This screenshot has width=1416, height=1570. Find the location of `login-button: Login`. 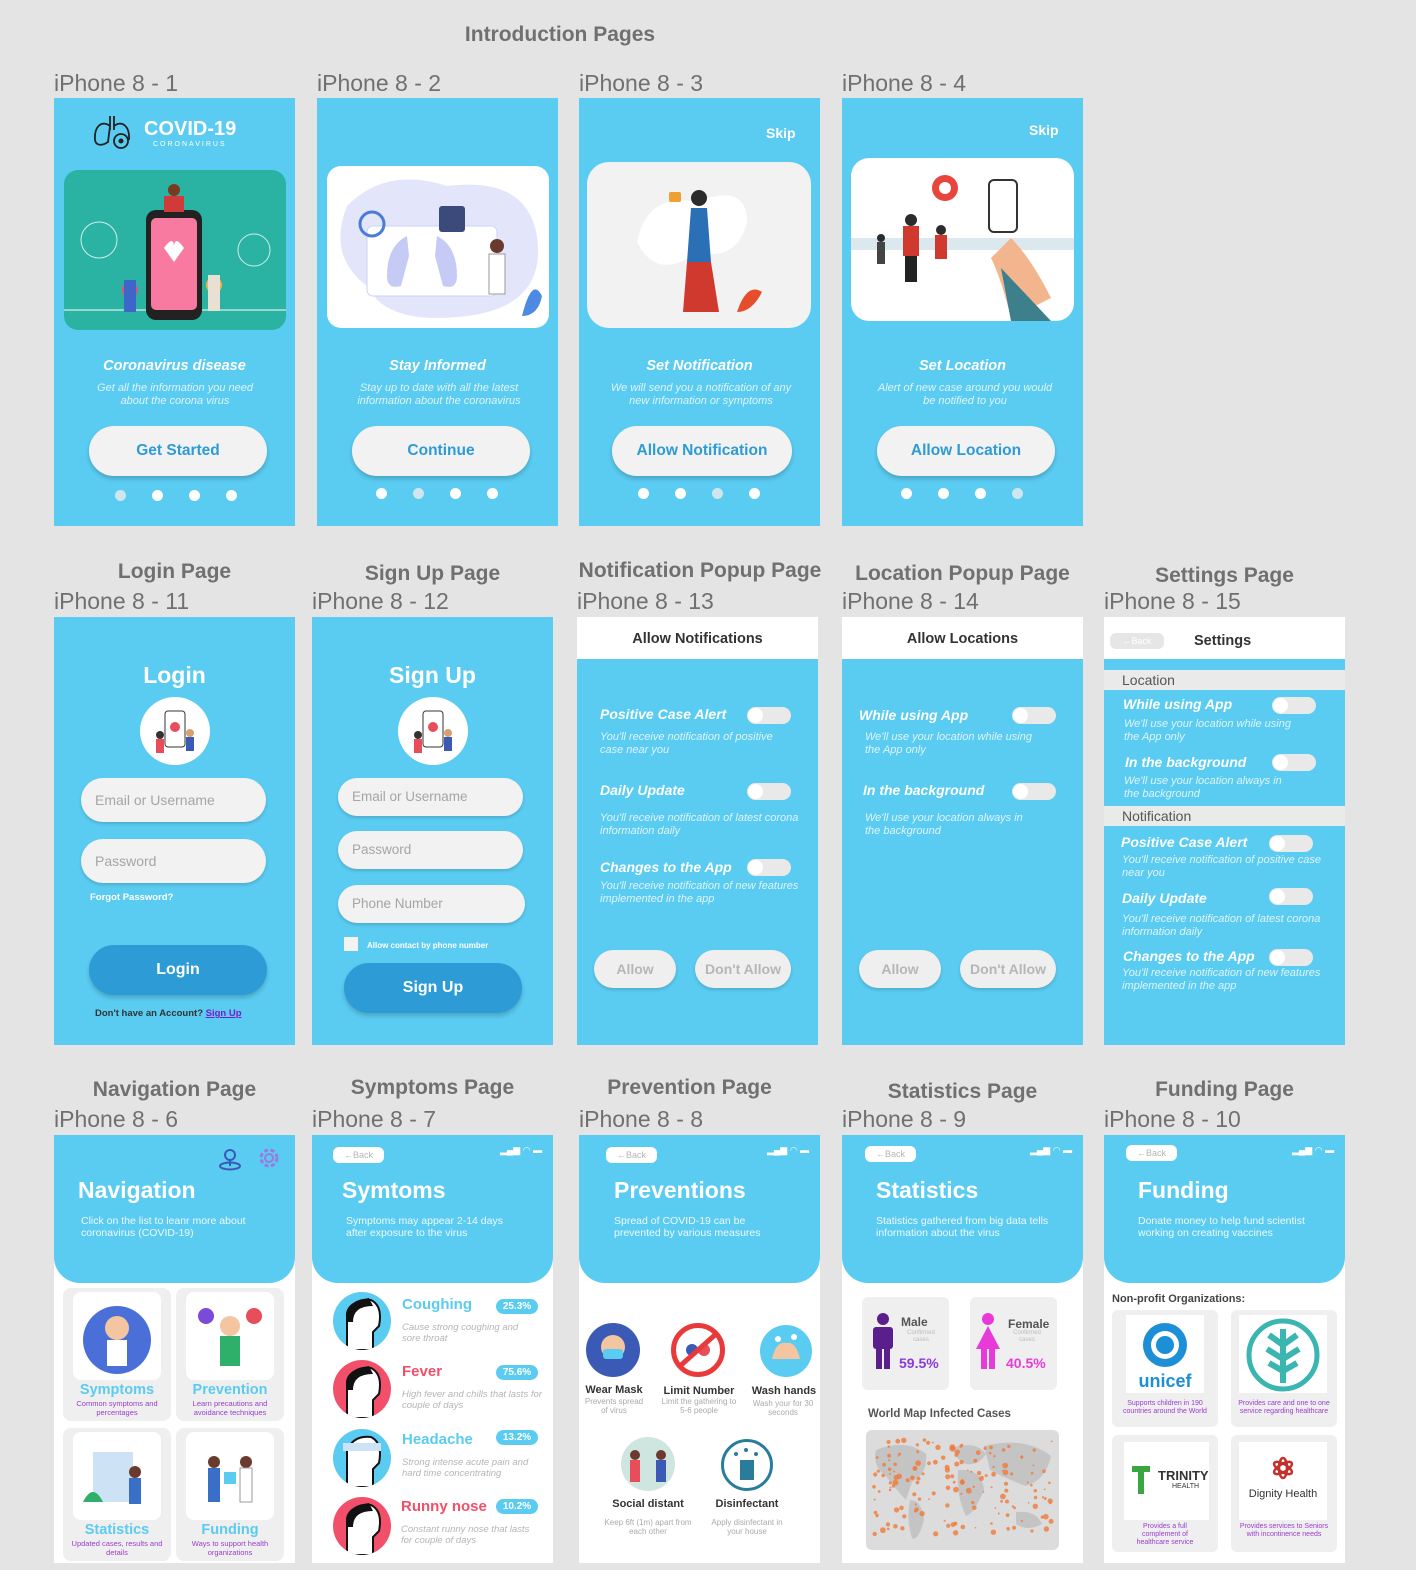

login-button: Login is located at coordinates (178, 970).